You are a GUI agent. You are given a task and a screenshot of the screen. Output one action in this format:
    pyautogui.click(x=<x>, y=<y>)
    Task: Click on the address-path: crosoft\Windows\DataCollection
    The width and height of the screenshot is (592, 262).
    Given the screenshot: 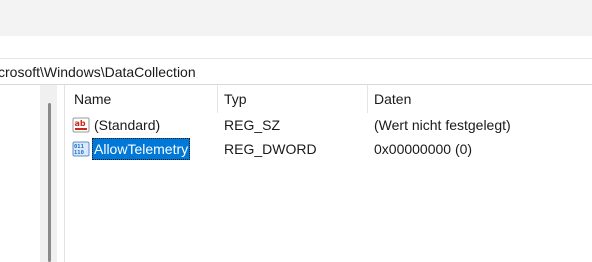 What is the action you would take?
    pyautogui.click(x=98, y=72)
    